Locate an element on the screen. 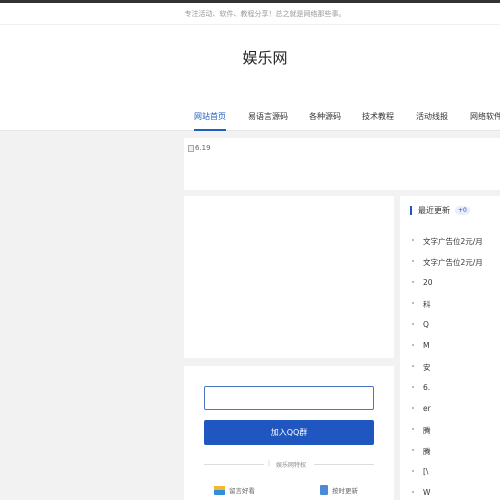  features-heading: | 娱乐网特权 is located at coordinates (289, 464).